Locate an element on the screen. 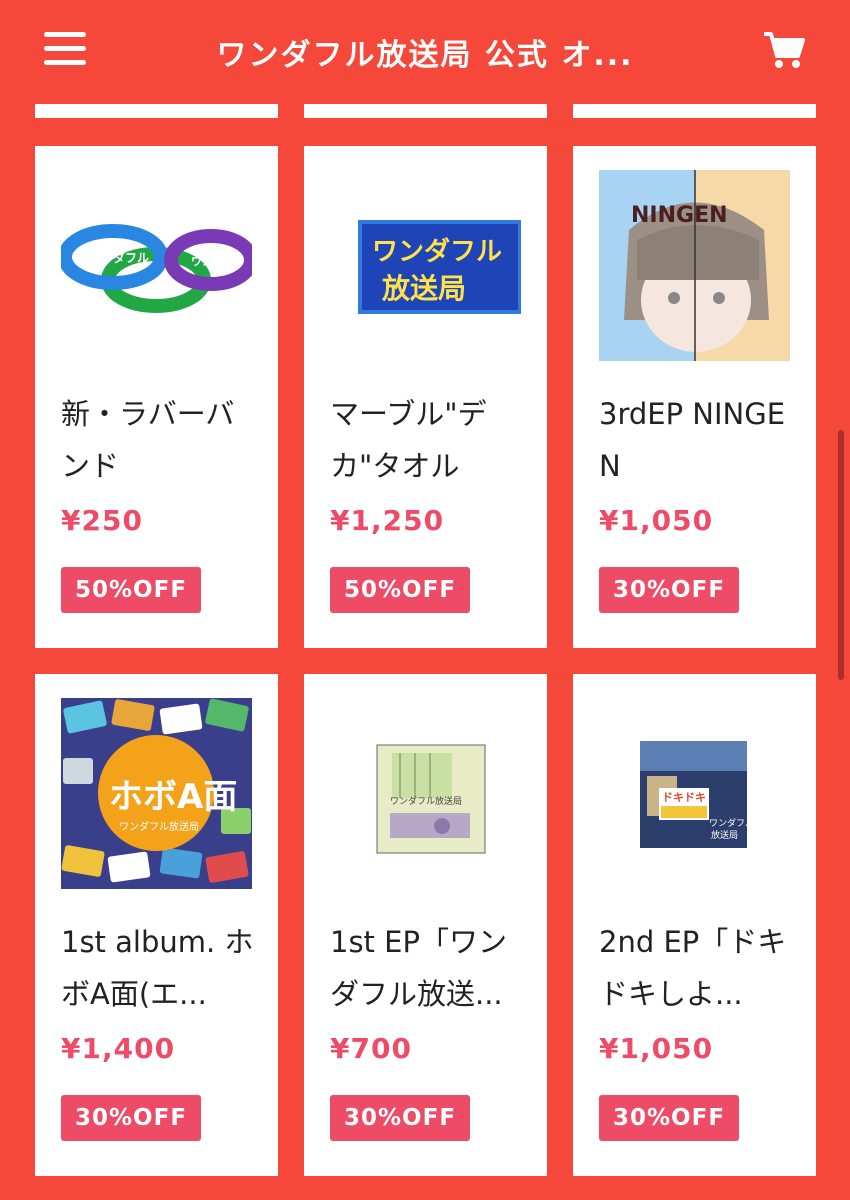  hamburger-menu-icon is located at coordinates (65, 49).